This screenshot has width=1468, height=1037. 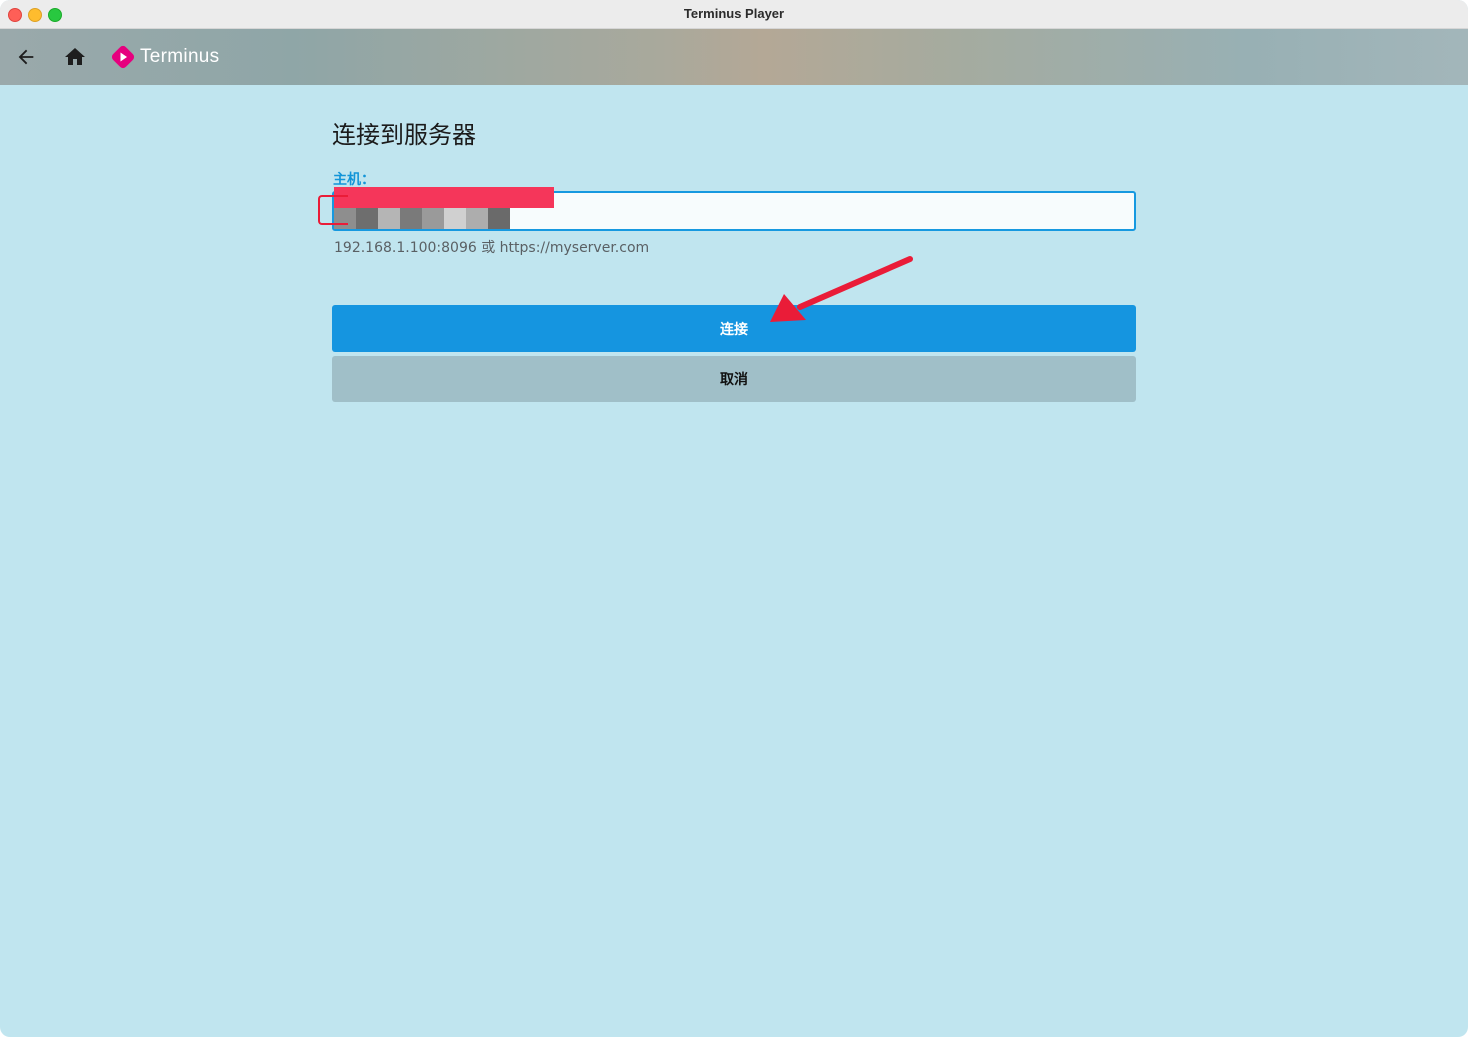 What do you see at coordinates (180, 56) in the screenshot?
I see `brand-name: Terminus` at bounding box center [180, 56].